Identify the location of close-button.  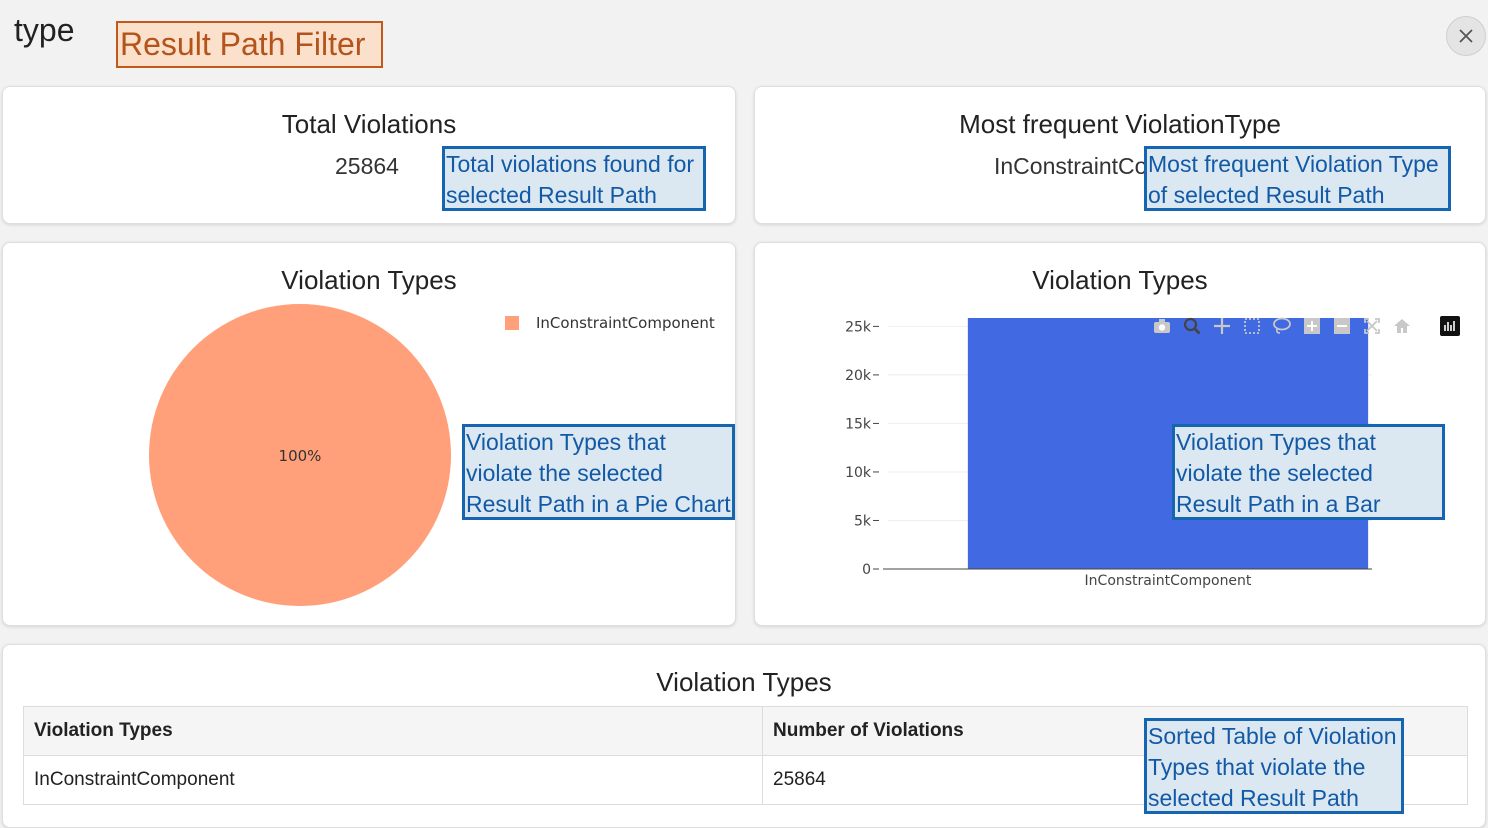
(1466, 36).